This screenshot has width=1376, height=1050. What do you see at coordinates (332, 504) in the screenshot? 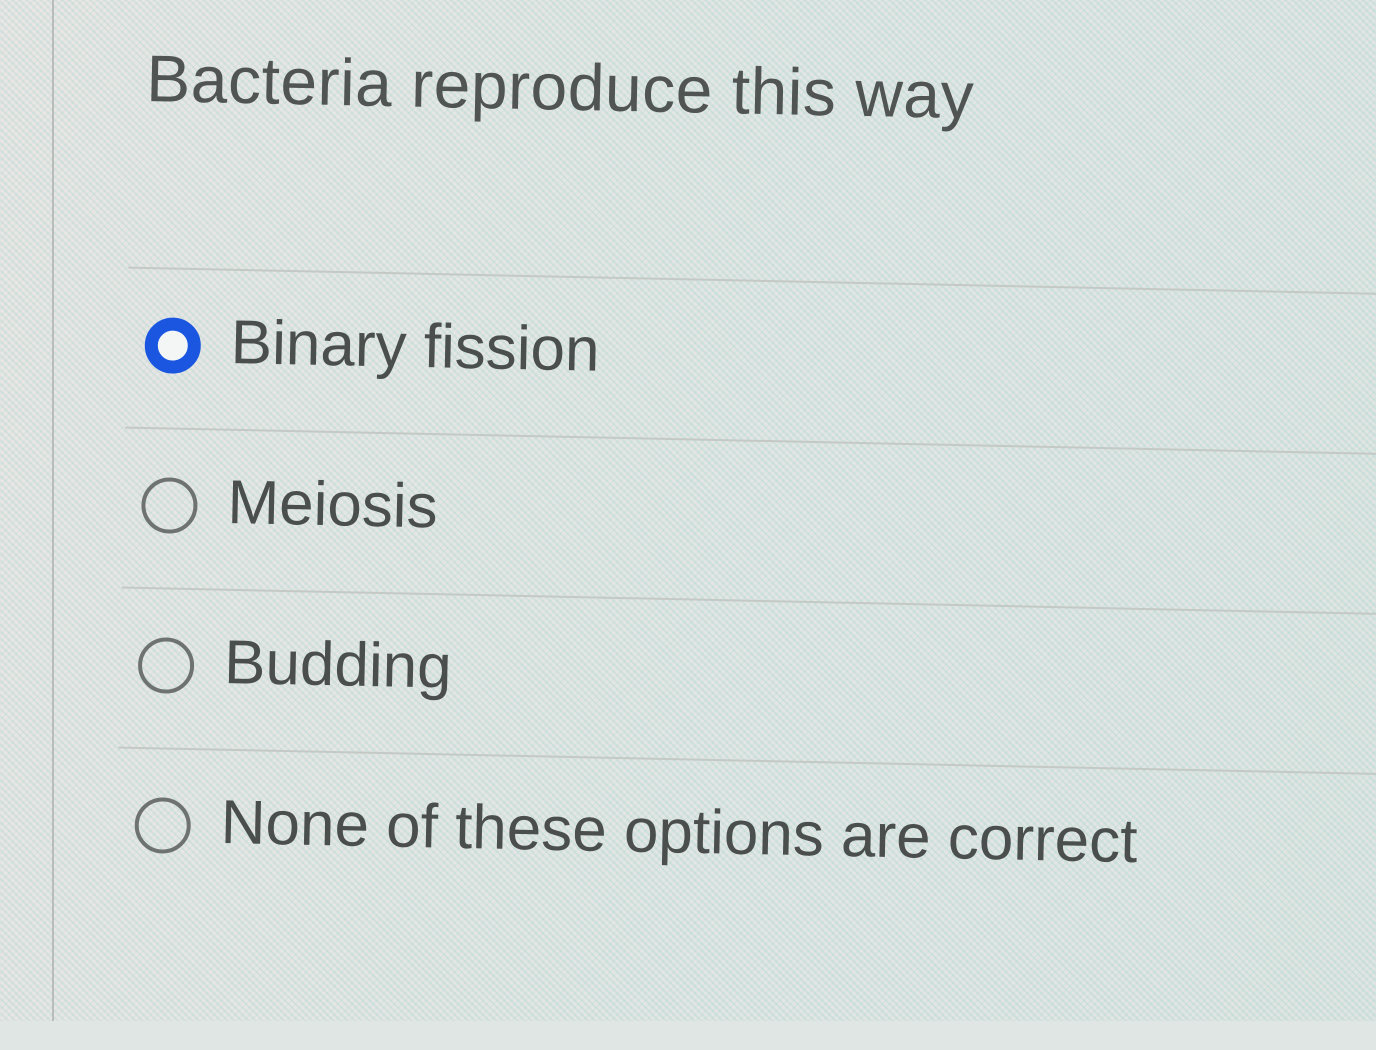
I see `option-label: Meiosis` at bounding box center [332, 504].